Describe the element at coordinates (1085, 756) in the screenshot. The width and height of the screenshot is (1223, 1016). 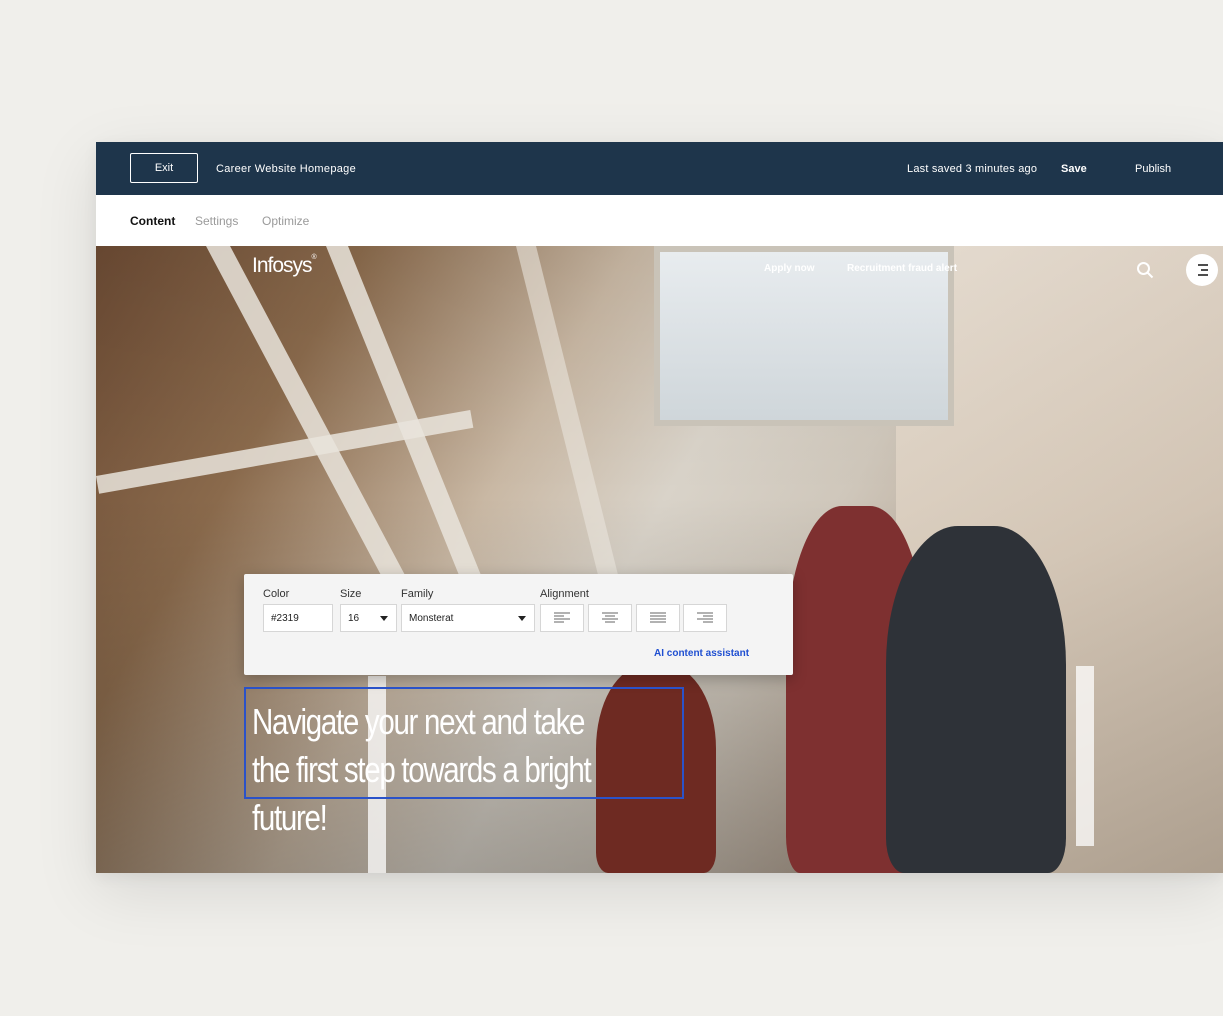
I see `hero-decor-bar` at that location.